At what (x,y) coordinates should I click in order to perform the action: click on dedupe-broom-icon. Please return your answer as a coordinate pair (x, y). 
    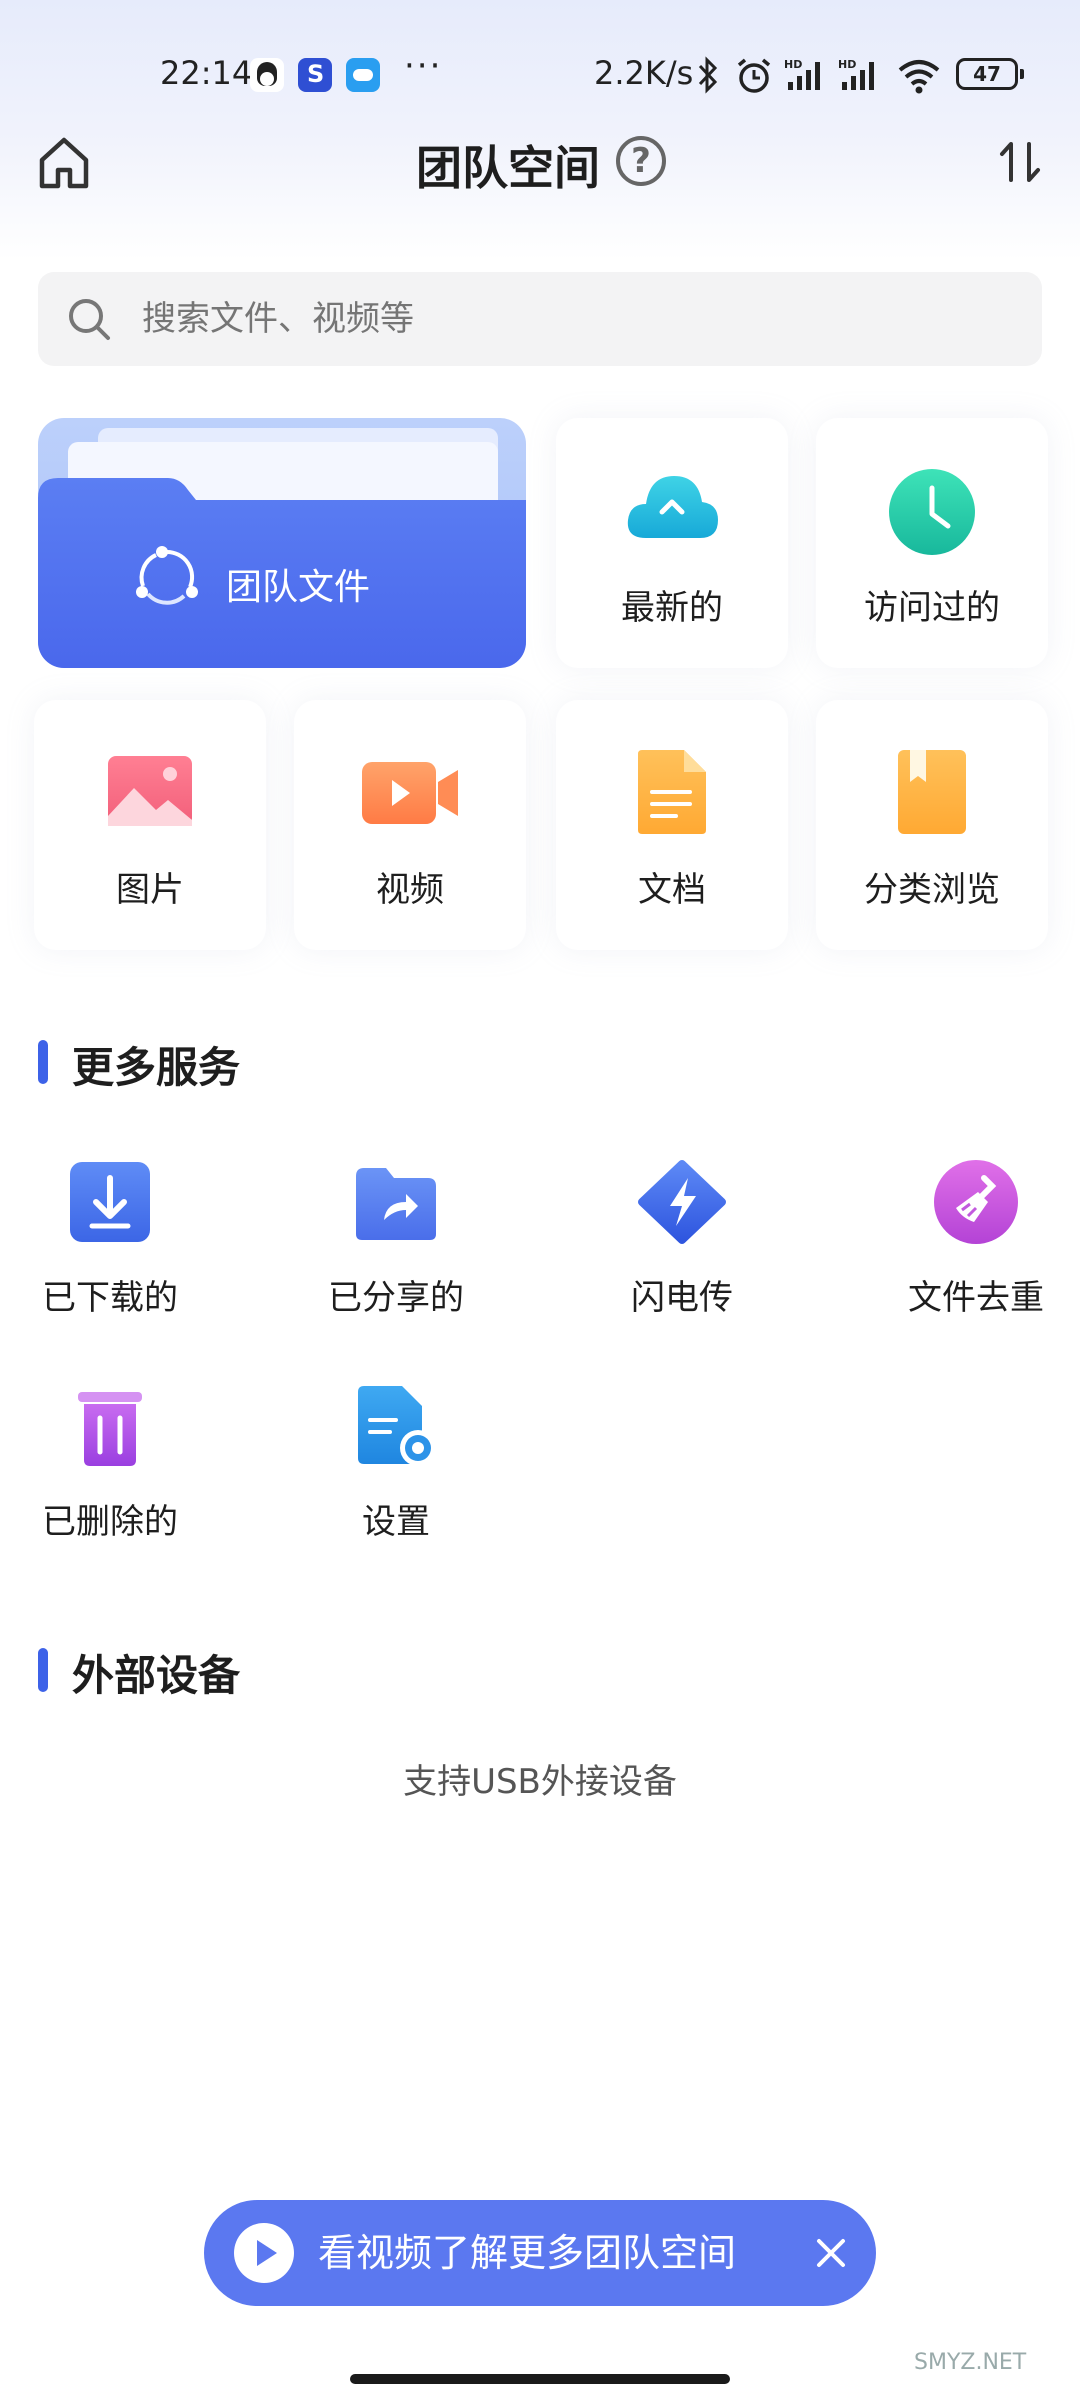
    Looking at the image, I should click on (976, 1202).